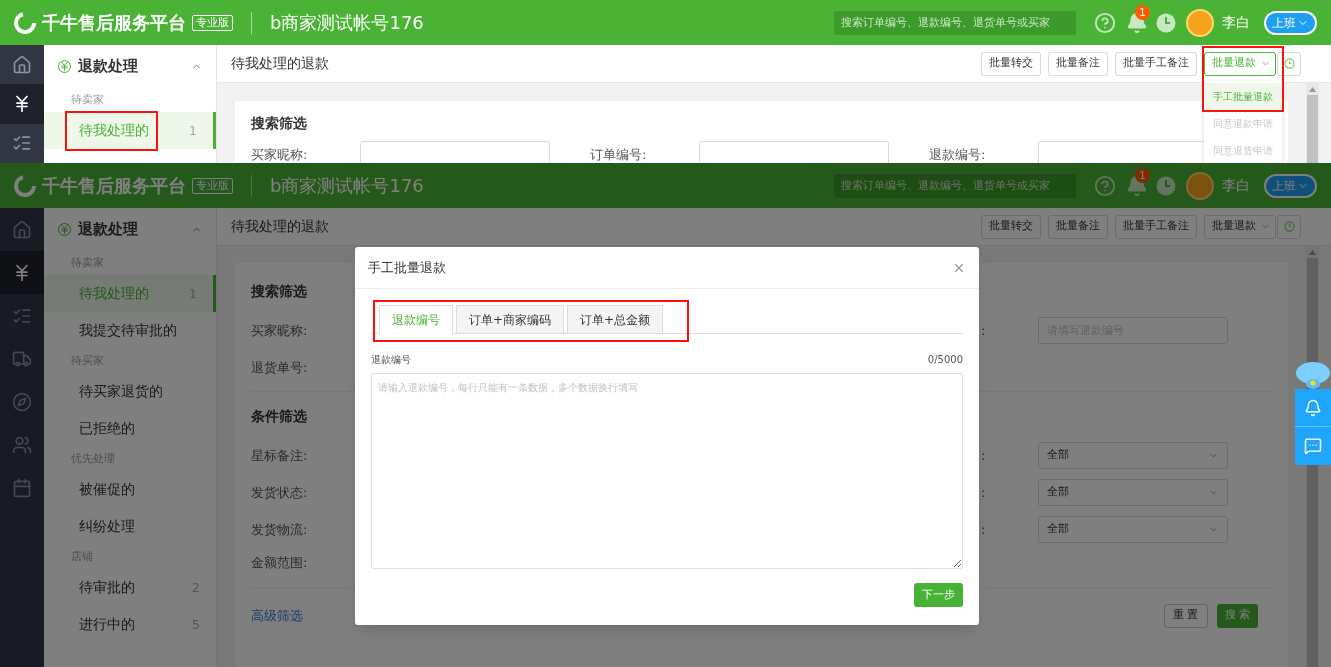 Image resolution: width=1331 pixels, height=667 pixels. Describe the element at coordinates (938, 595) in the screenshot. I see `next-button: 下一步` at that location.